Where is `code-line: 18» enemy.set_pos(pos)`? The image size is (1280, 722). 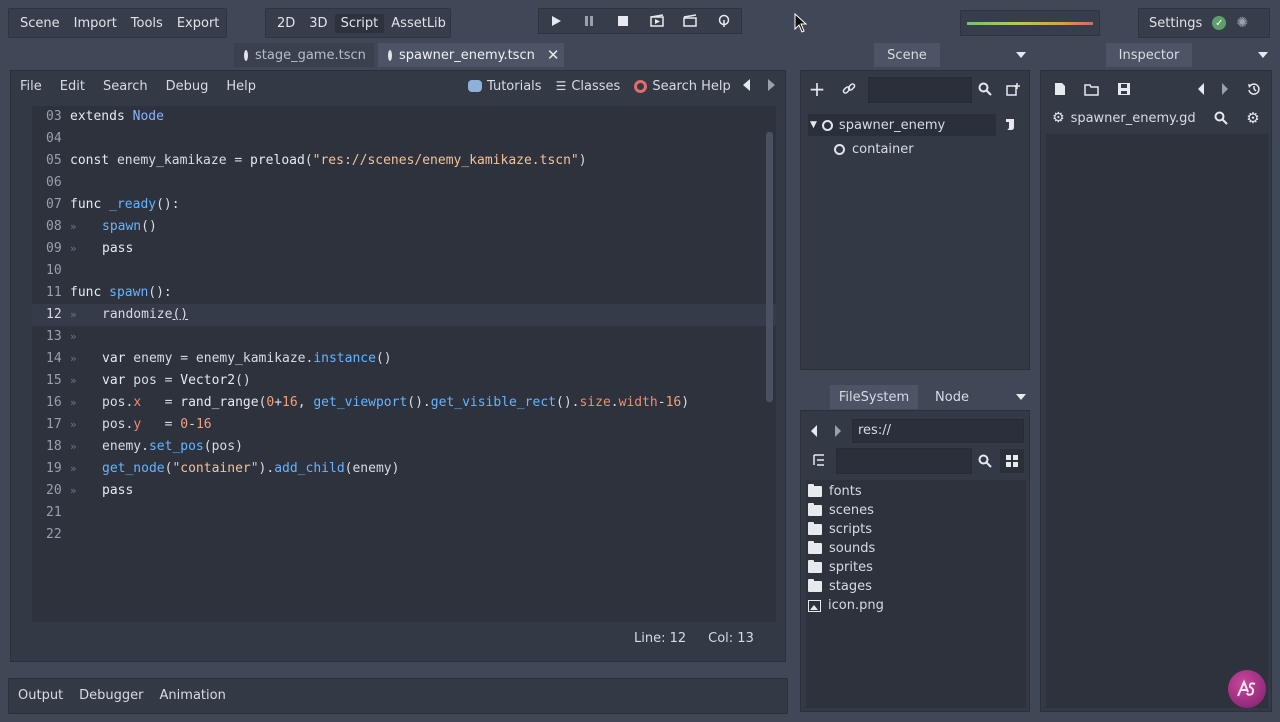 code-line: 18» enemy.set_pos(pos) is located at coordinates (144, 446).